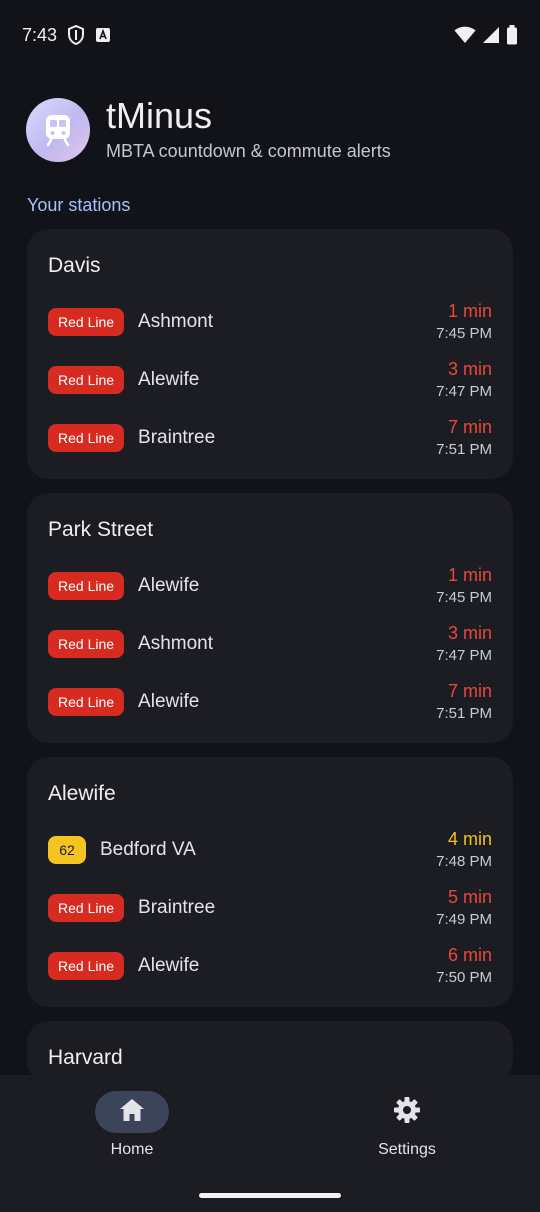  Describe the element at coordinates (469, 839) in the screenshot. I see `eta-minutes: 4 min` at that location.